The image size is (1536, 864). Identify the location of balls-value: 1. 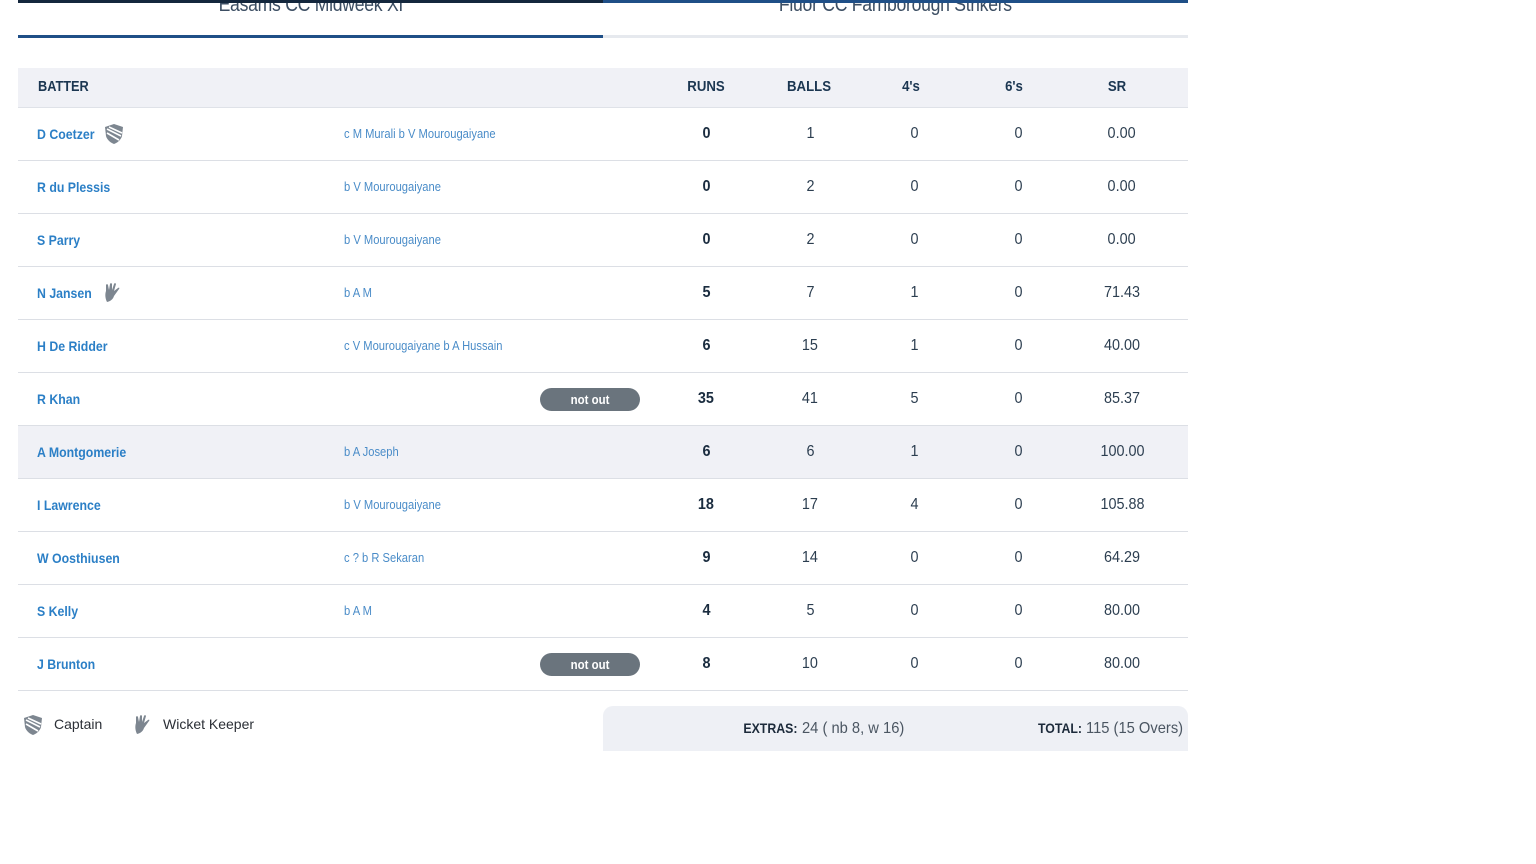
(810, 133).